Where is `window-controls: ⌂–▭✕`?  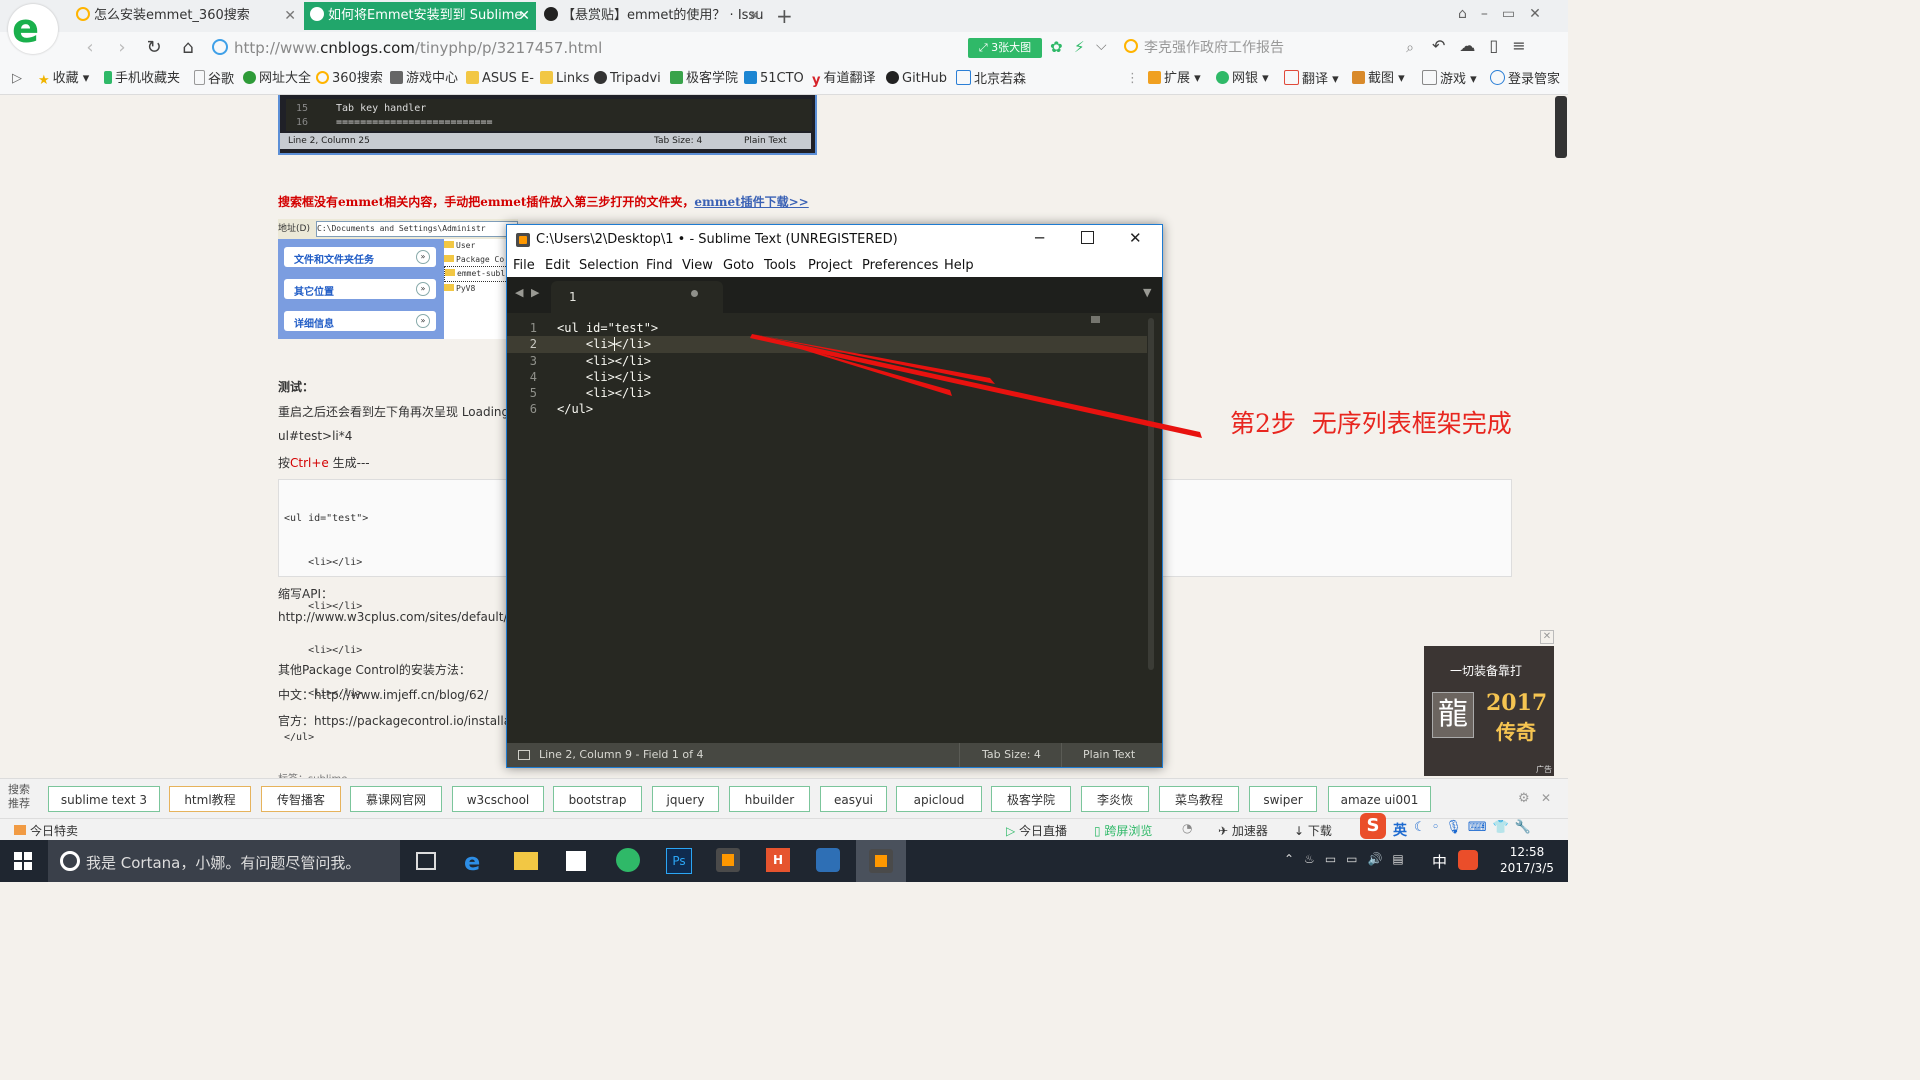
window-controls: ⌂–▭✕ is located at coordinates (1506, 14).